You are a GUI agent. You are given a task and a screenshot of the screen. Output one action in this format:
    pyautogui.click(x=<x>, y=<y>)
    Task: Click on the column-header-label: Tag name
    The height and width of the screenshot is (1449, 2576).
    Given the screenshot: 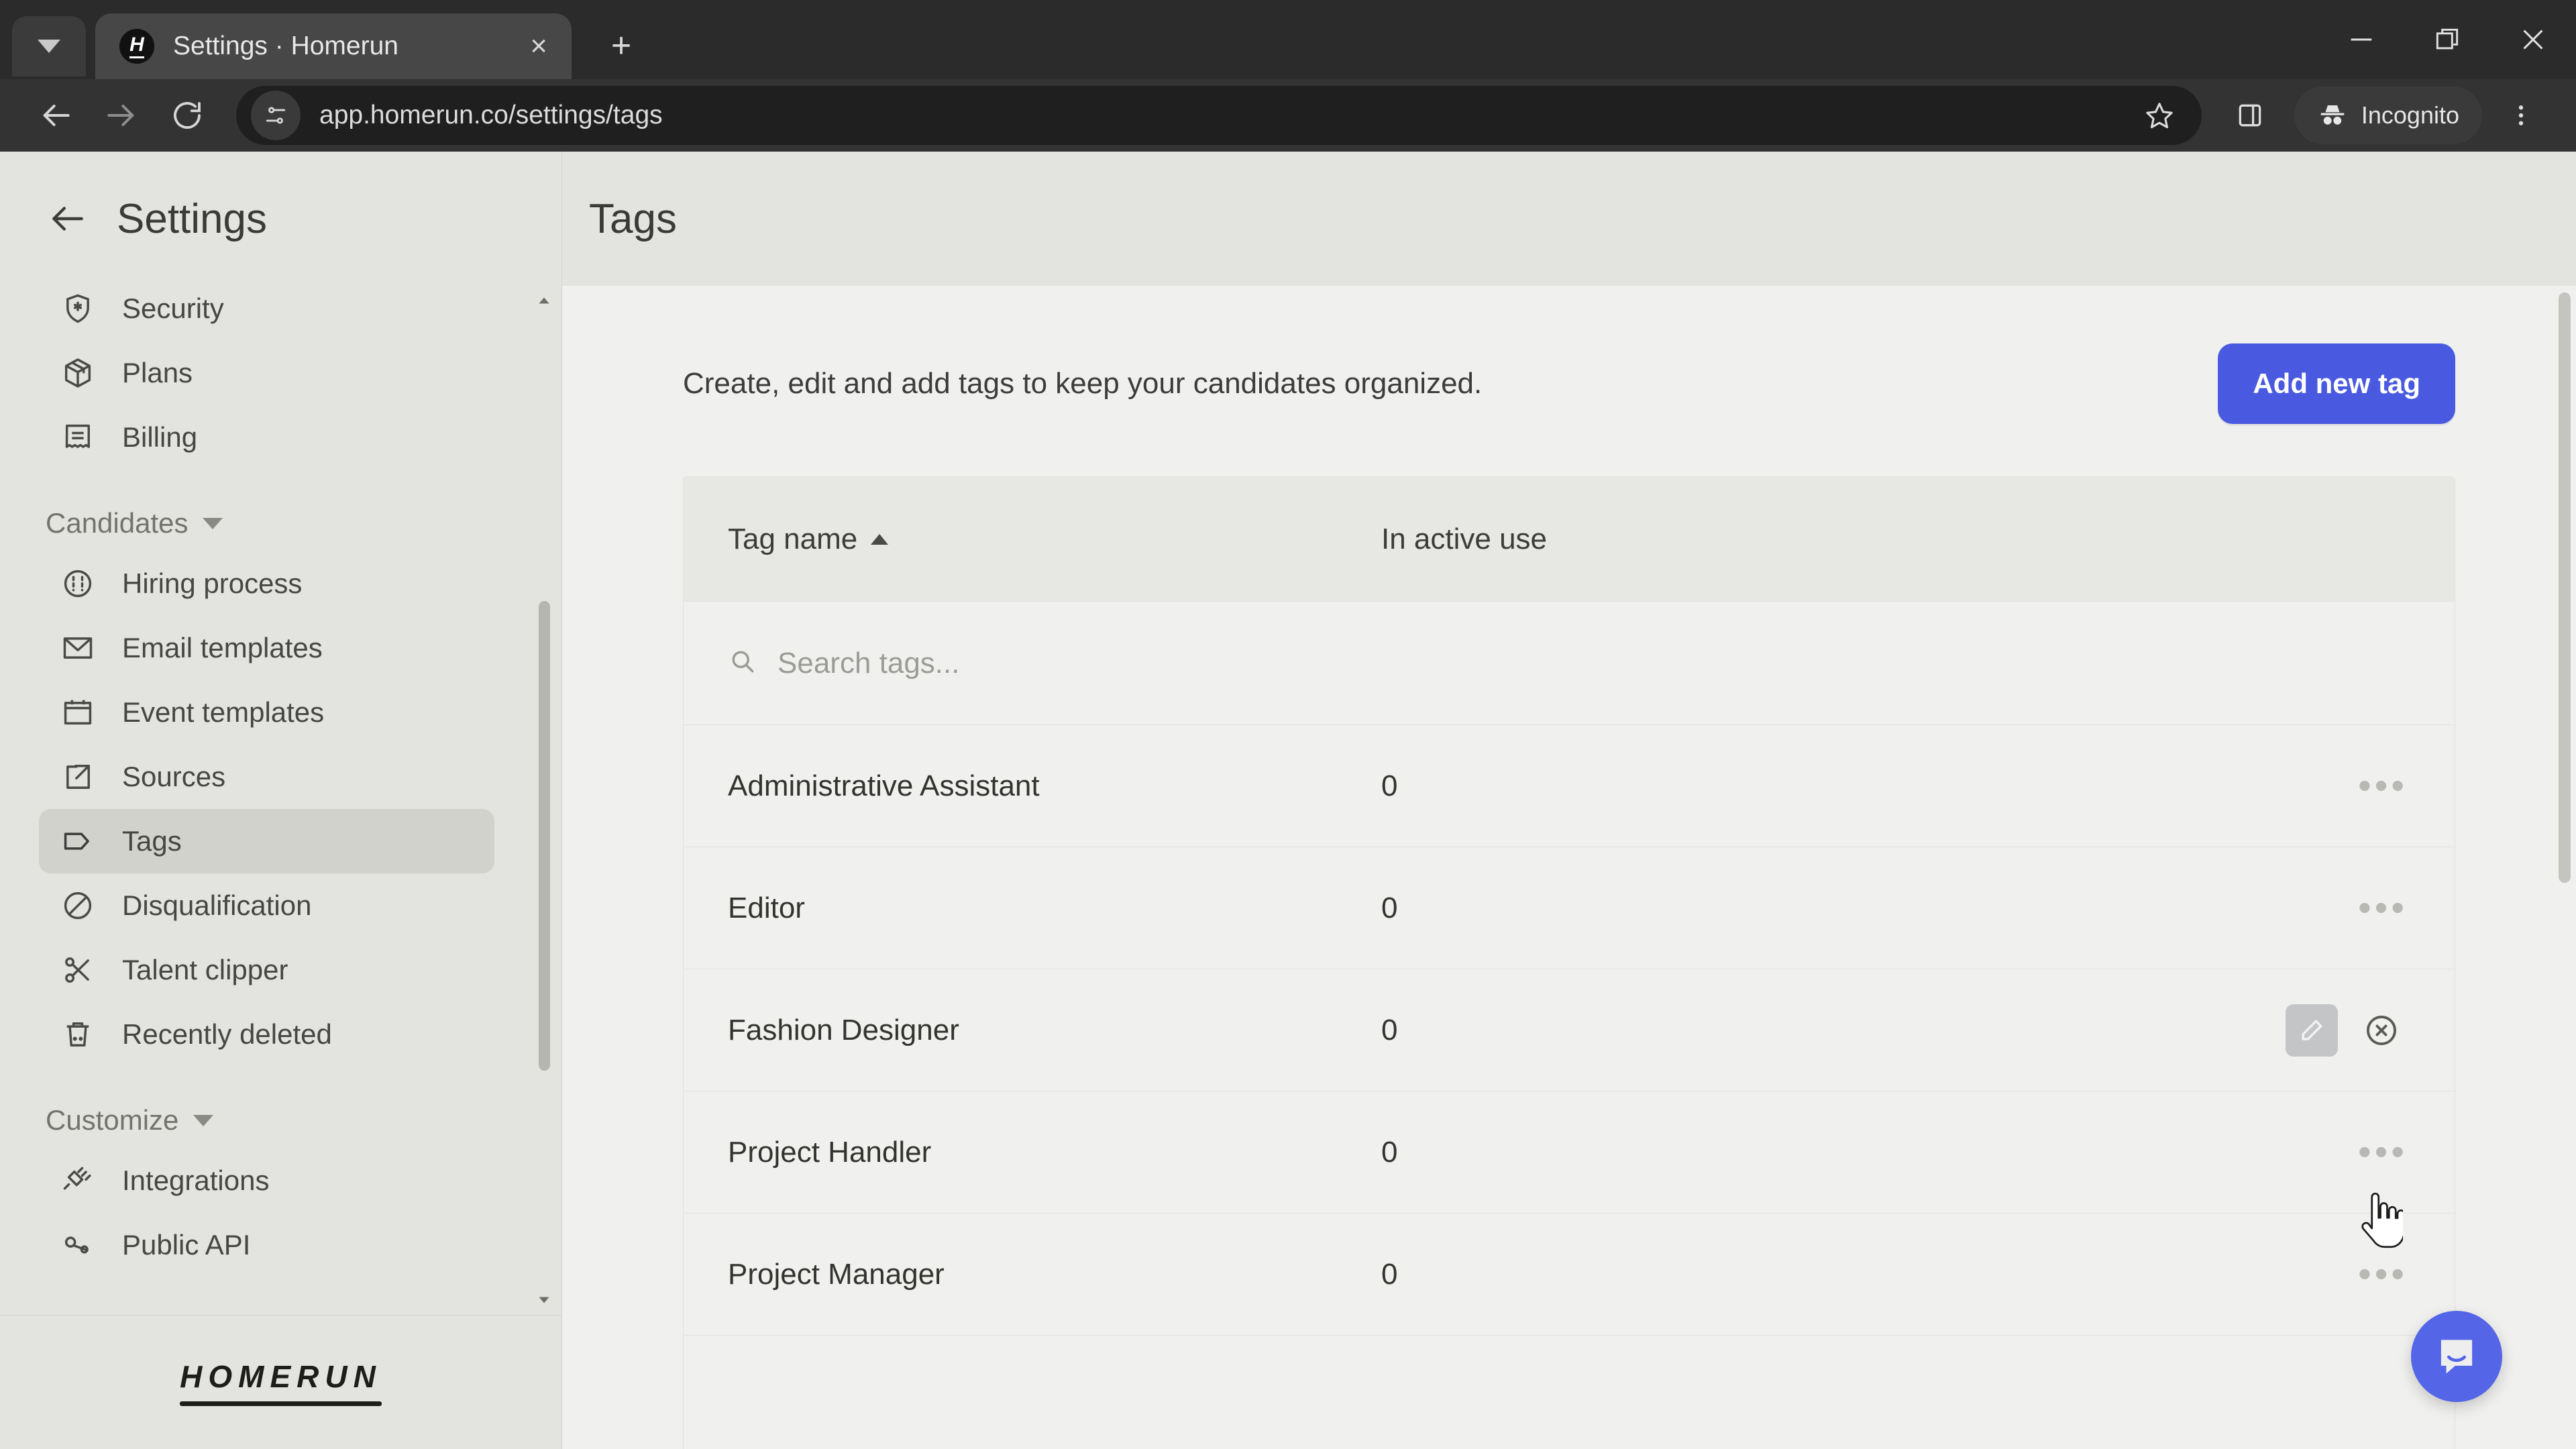 What is the action you would take?
    pyautogui.click(x=793, y=538)
    